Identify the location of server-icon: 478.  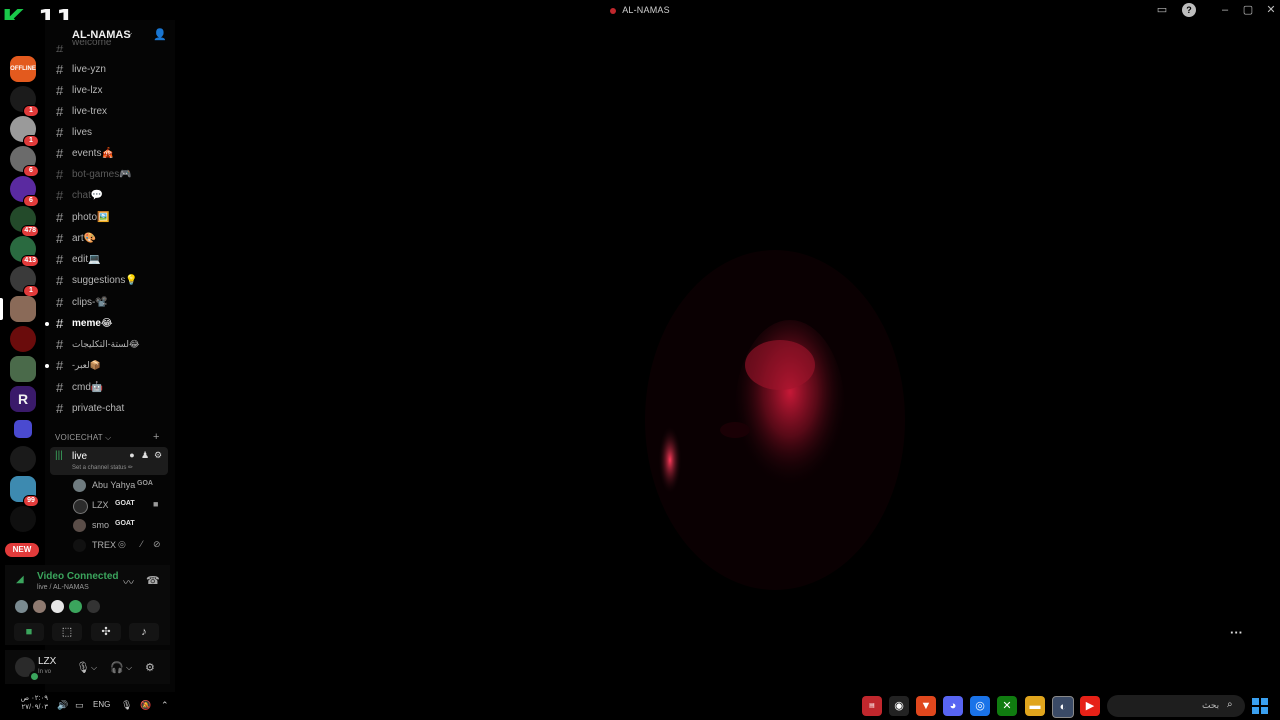
(24, 221).